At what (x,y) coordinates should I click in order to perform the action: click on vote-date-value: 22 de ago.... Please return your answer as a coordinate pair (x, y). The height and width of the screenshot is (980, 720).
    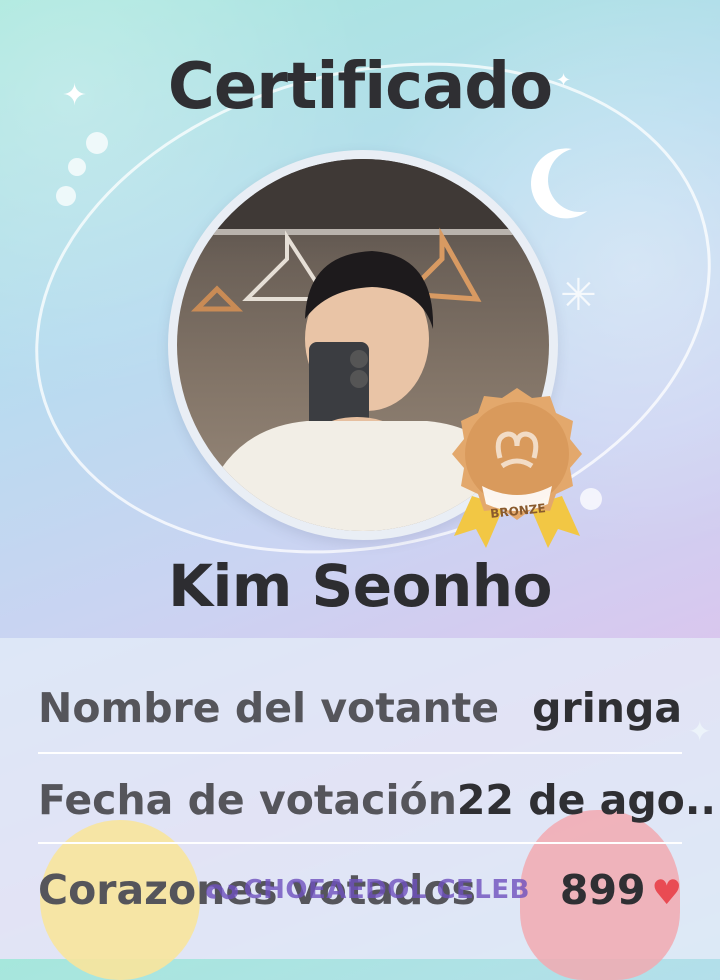
    Looking at the image, I should click on (588, 800).